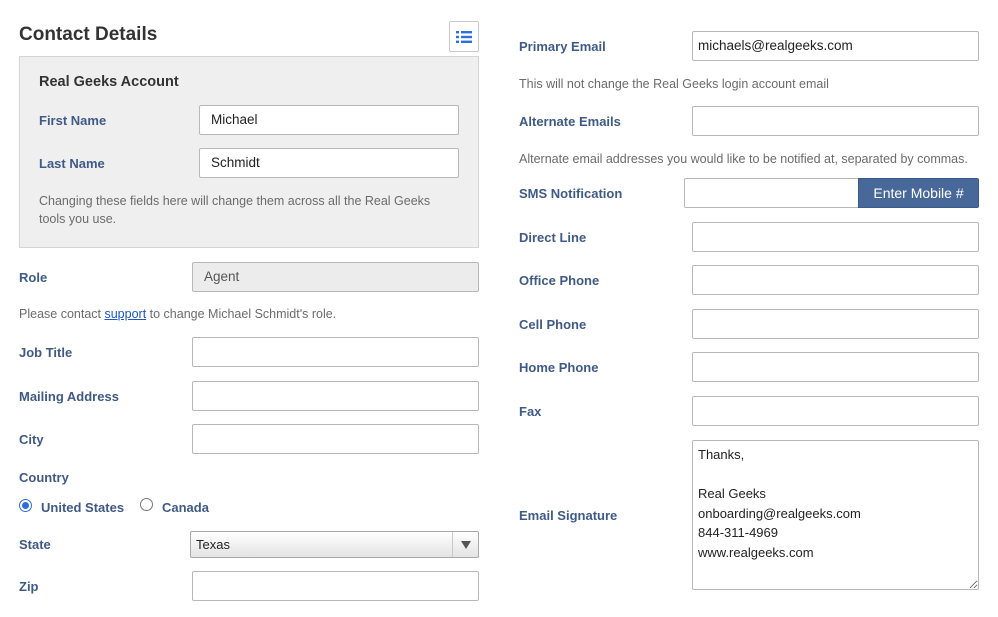 The width and height of the screenshot is (998, 617). I want to click on sms-mobile-input, so click(771, 193).